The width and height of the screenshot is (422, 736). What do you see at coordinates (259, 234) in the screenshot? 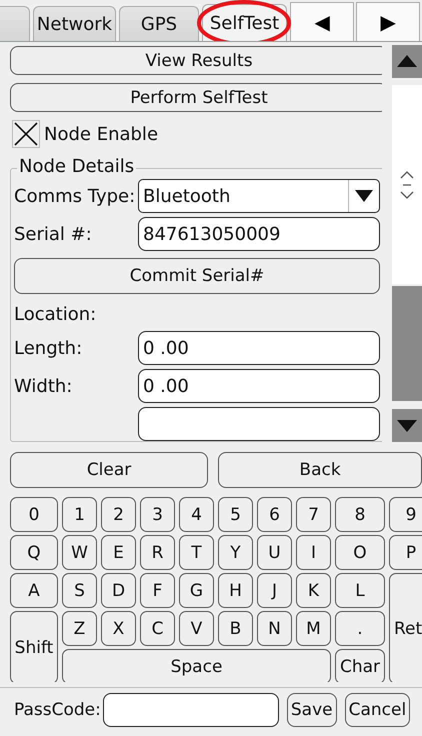
I see `input-field: 847613050009` at bounding box center [259, 234].